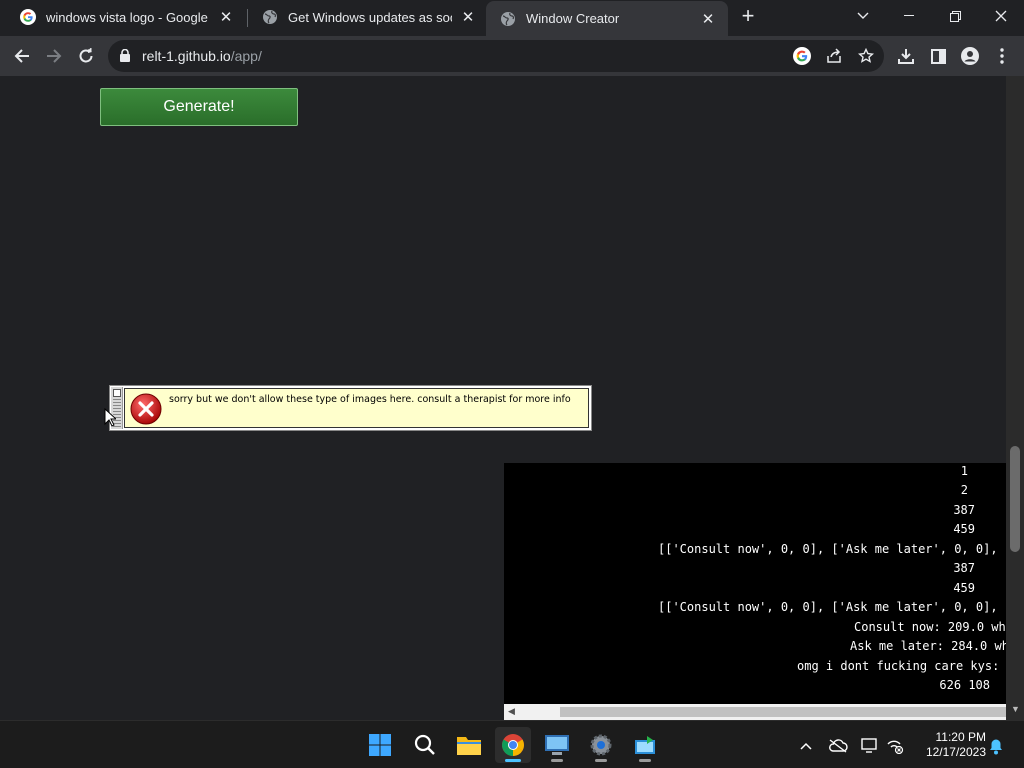 The width and height of the screenshot is (1024, 768). What do you see at coordinates (496, 56) in the screenshot?
I see `address-bar: relt-1.github.io/app/` at bounding box center [496, 56].